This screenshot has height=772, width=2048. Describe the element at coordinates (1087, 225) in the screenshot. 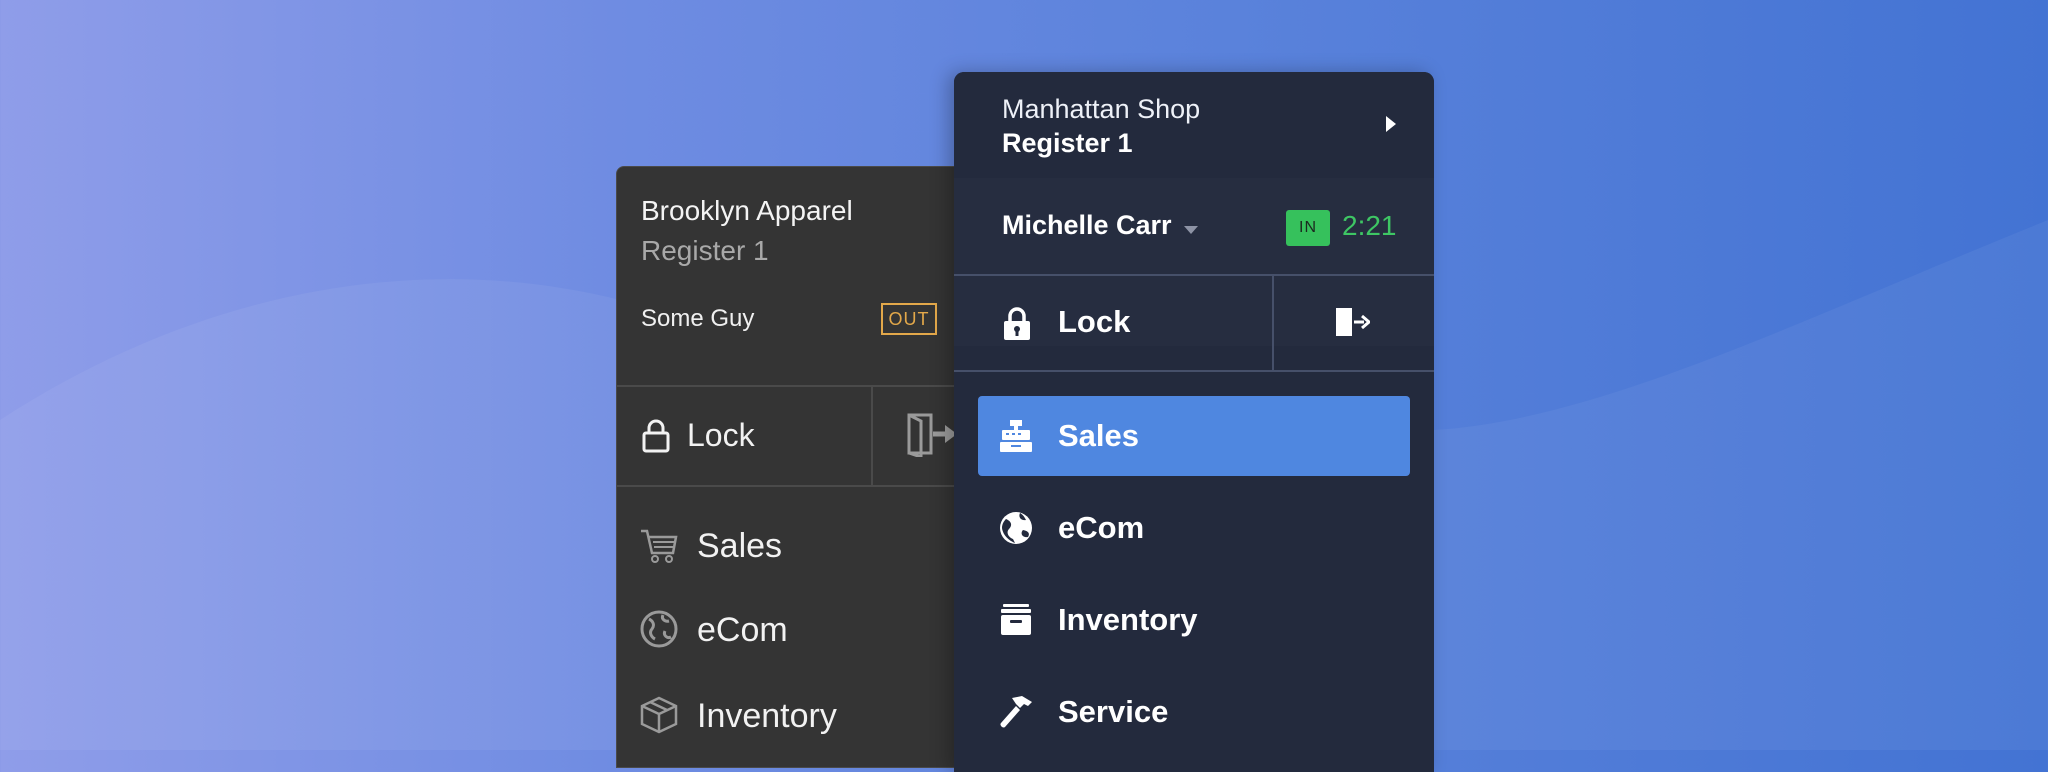

I see `user-menu: Michelle Carr` at that location.